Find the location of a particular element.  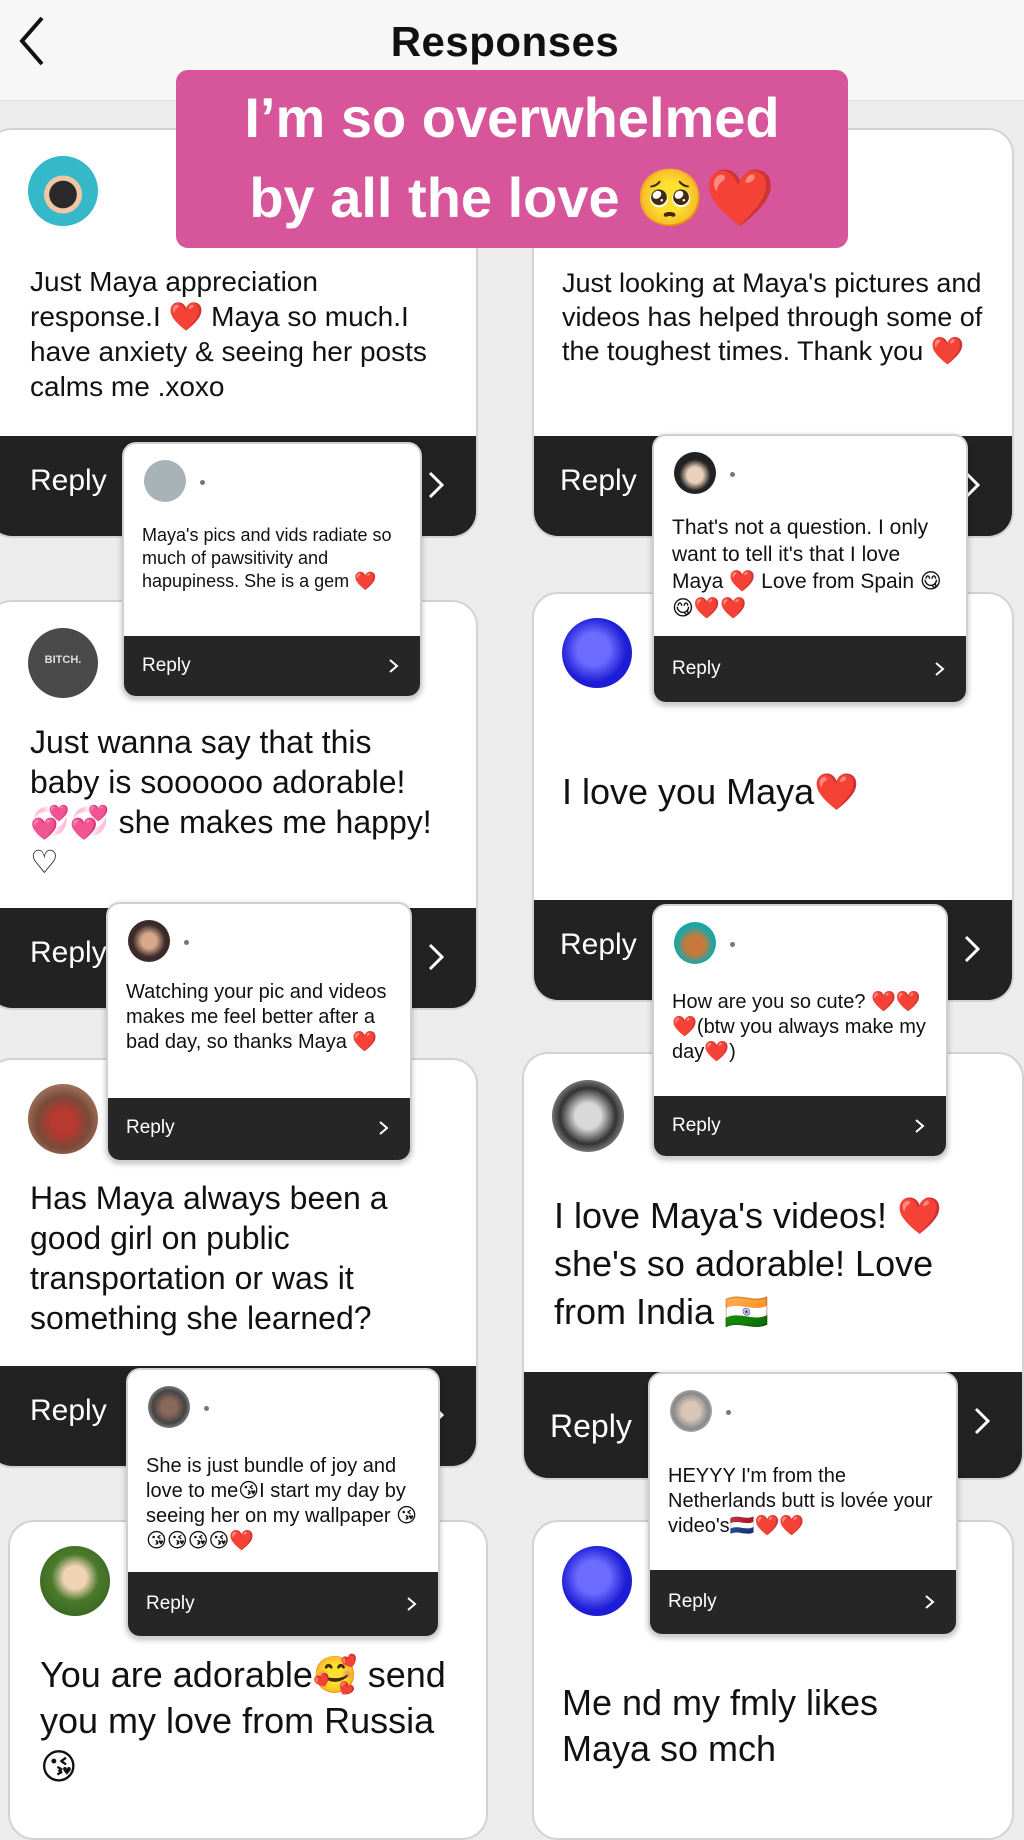

banner-line-2: by all the love 🥺❤️ is located at coordinates (512, 197).